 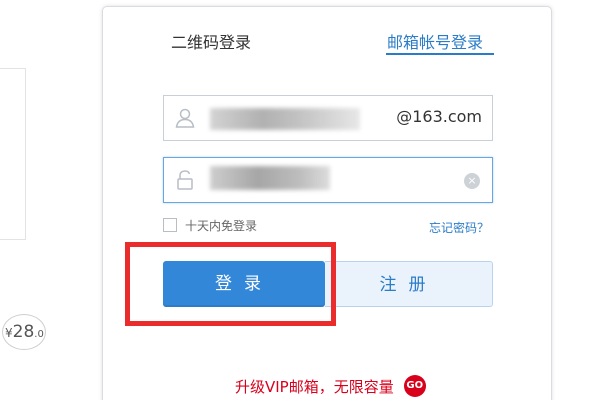 I want to click on remember-me: 十天内免登录, so click(x=210, y=225).